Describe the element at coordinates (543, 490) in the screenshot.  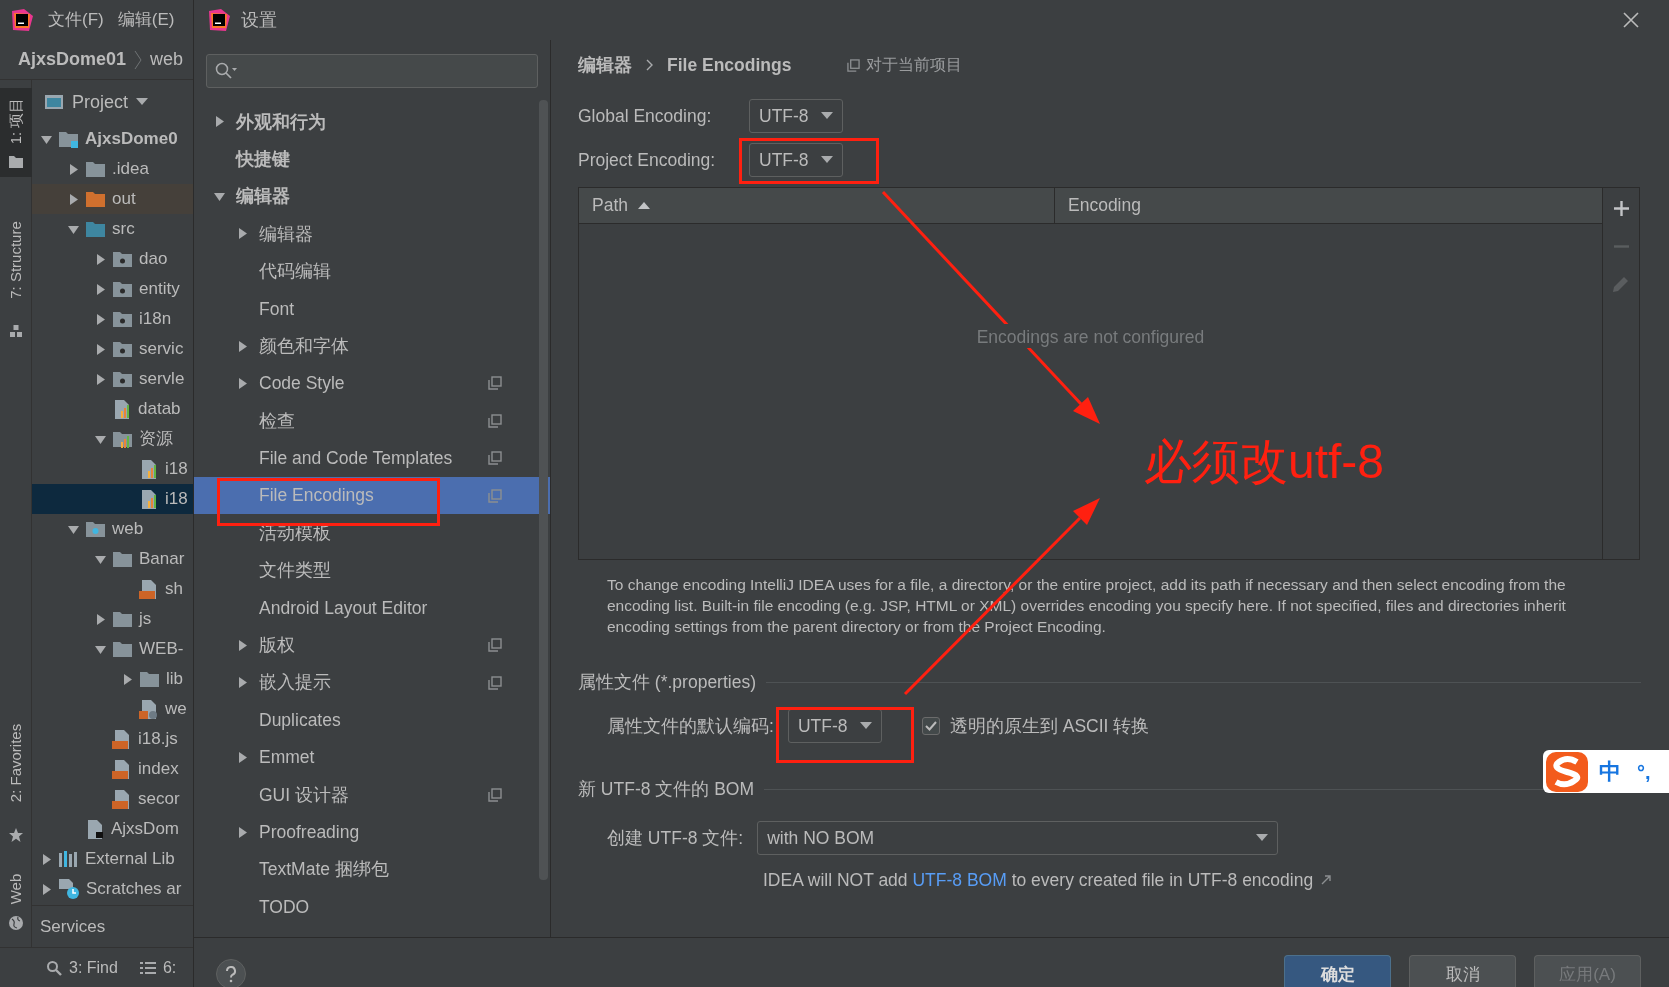
I see `scrollbar` at that location.